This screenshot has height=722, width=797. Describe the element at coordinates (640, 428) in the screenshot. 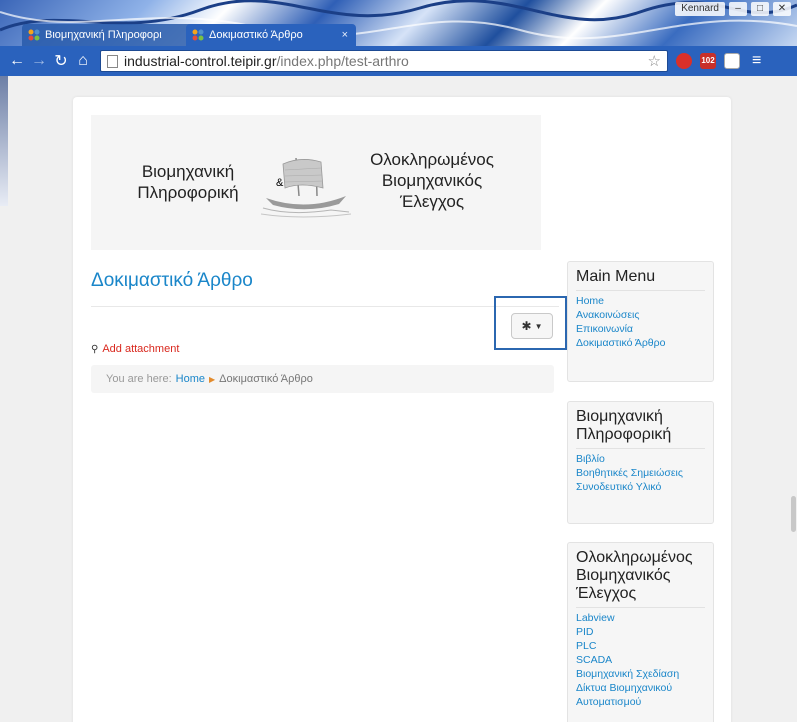

I see `module-title: Βιομηχανική Πληροφορική` at that location.